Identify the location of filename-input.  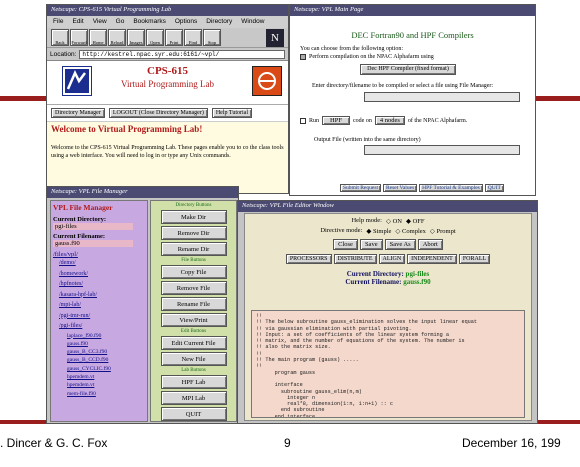
(442, 97).